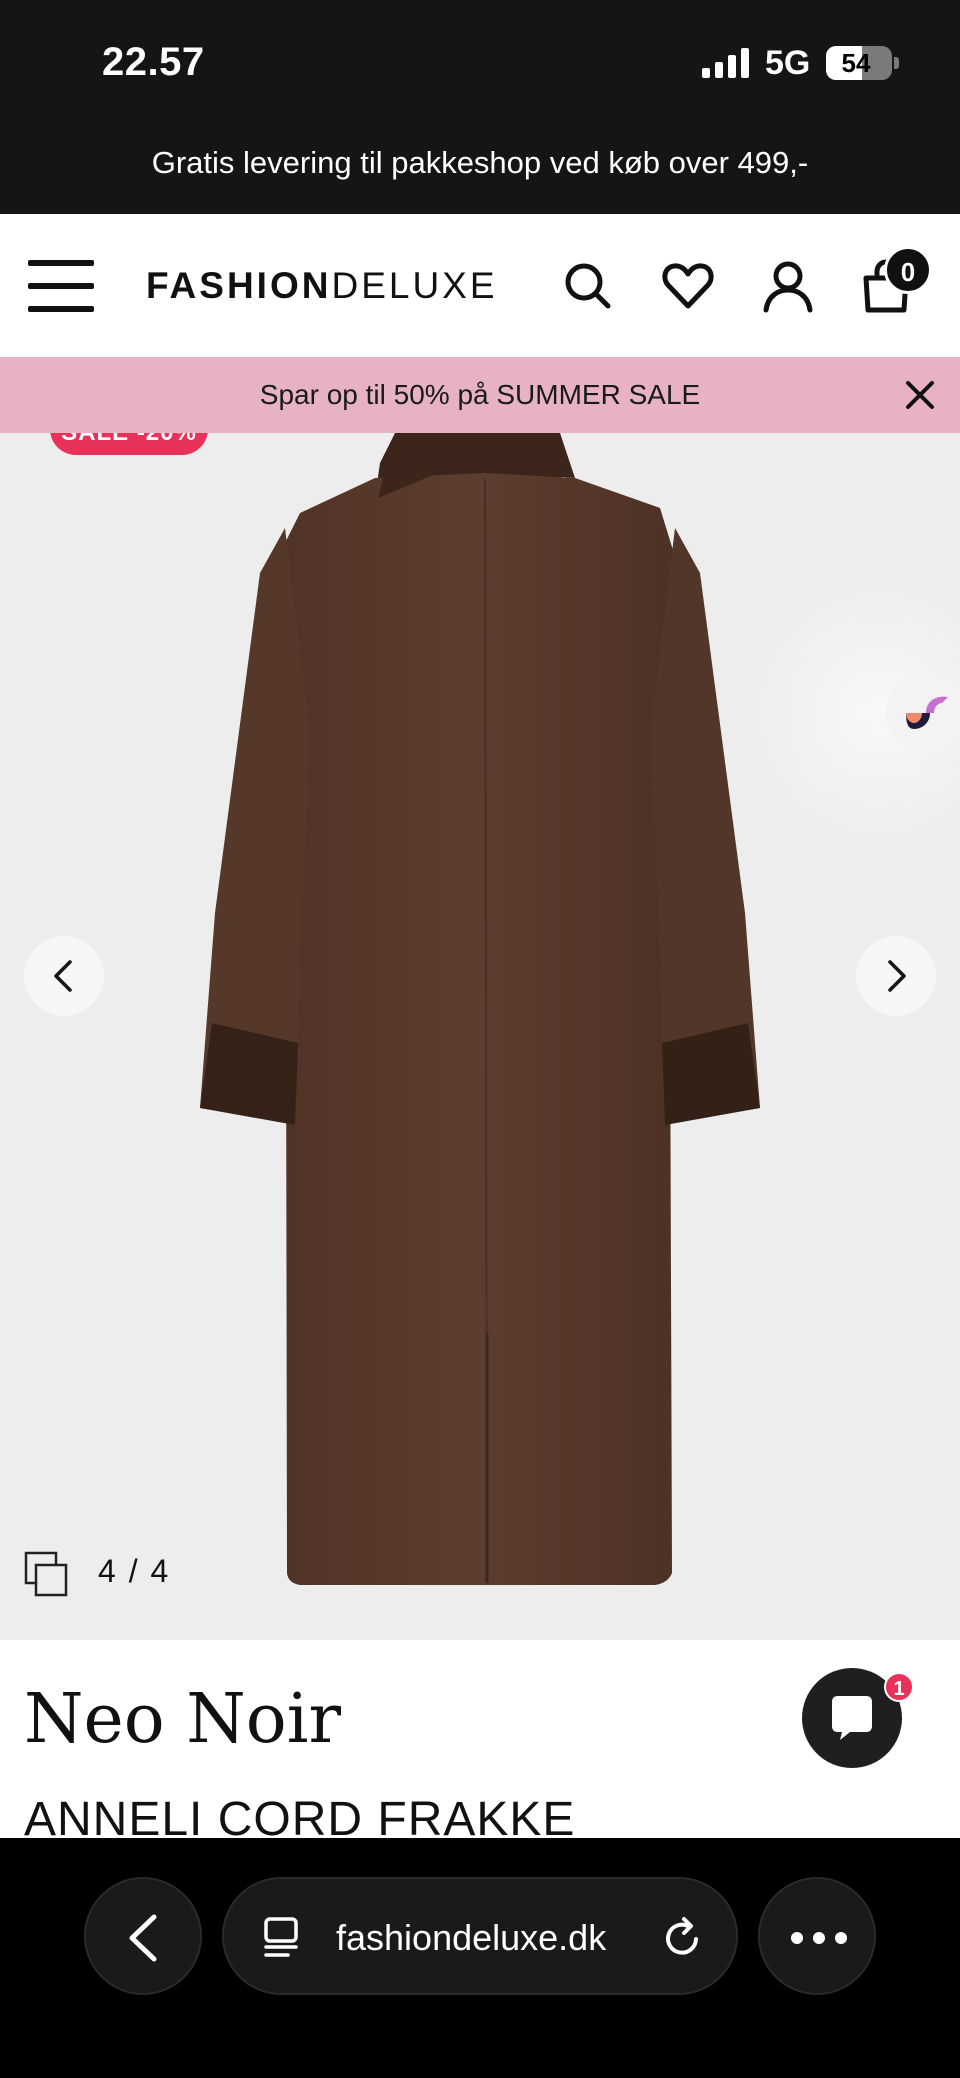 This screenshot has width=960, height=2078. What do you see at coordinates (239, 285) in the screenshot?
I see `logo-bold: FASHION` at bounding box center [239, 285].